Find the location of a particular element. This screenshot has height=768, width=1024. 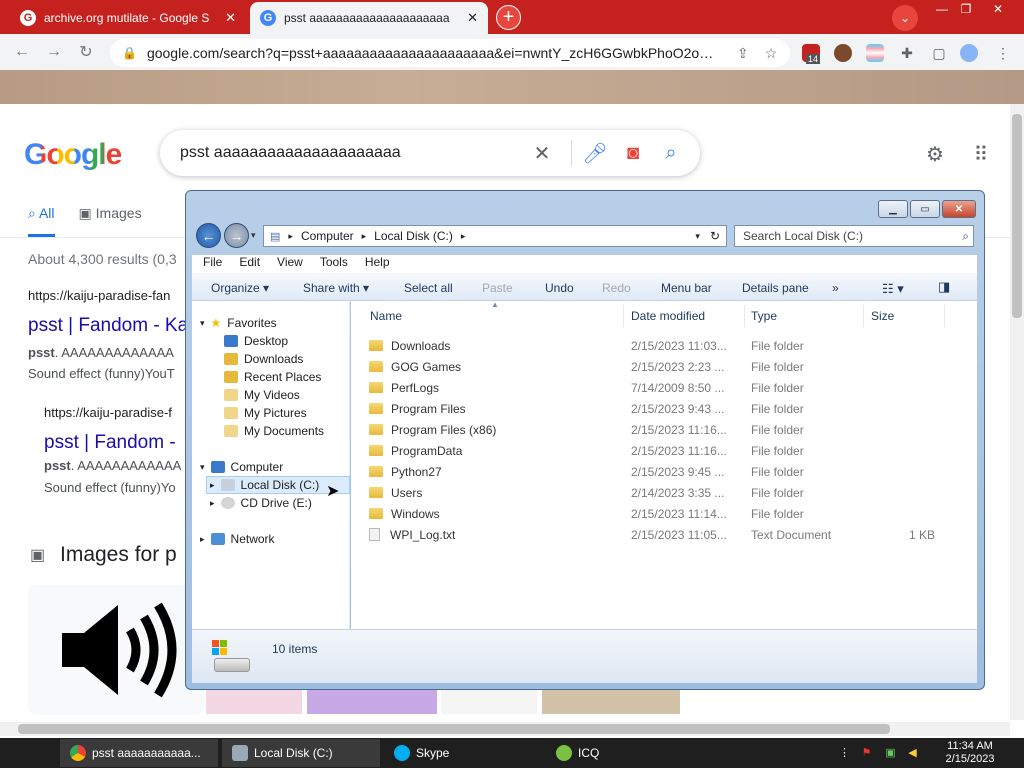

column-name: Name is located at coordinates (386, 316).